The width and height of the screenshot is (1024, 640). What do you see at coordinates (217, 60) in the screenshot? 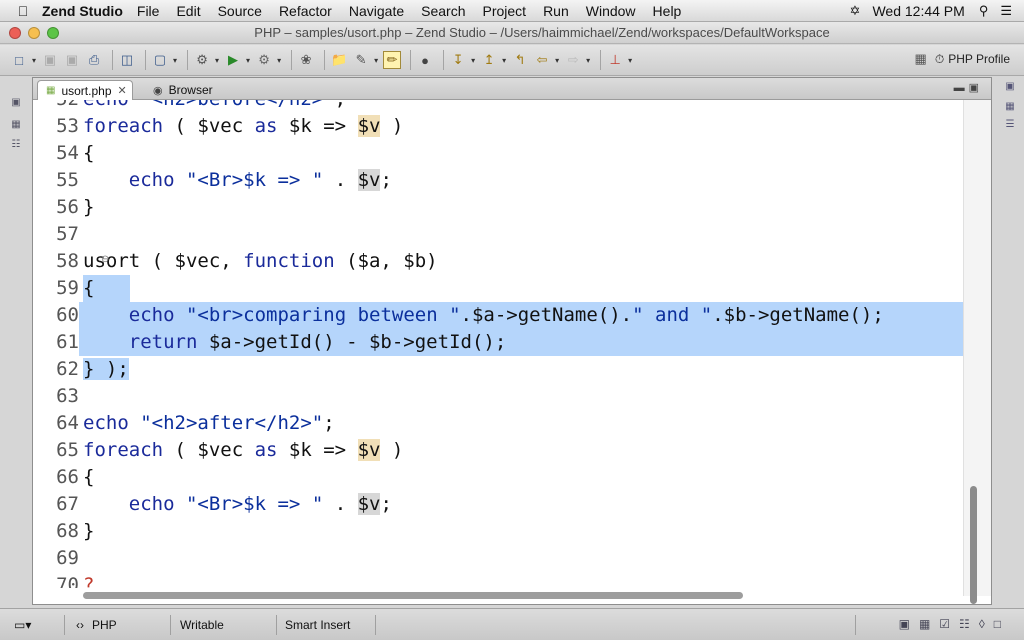
I see `debug-dropdown-icon: ▾` at bounding box center [217, 60].